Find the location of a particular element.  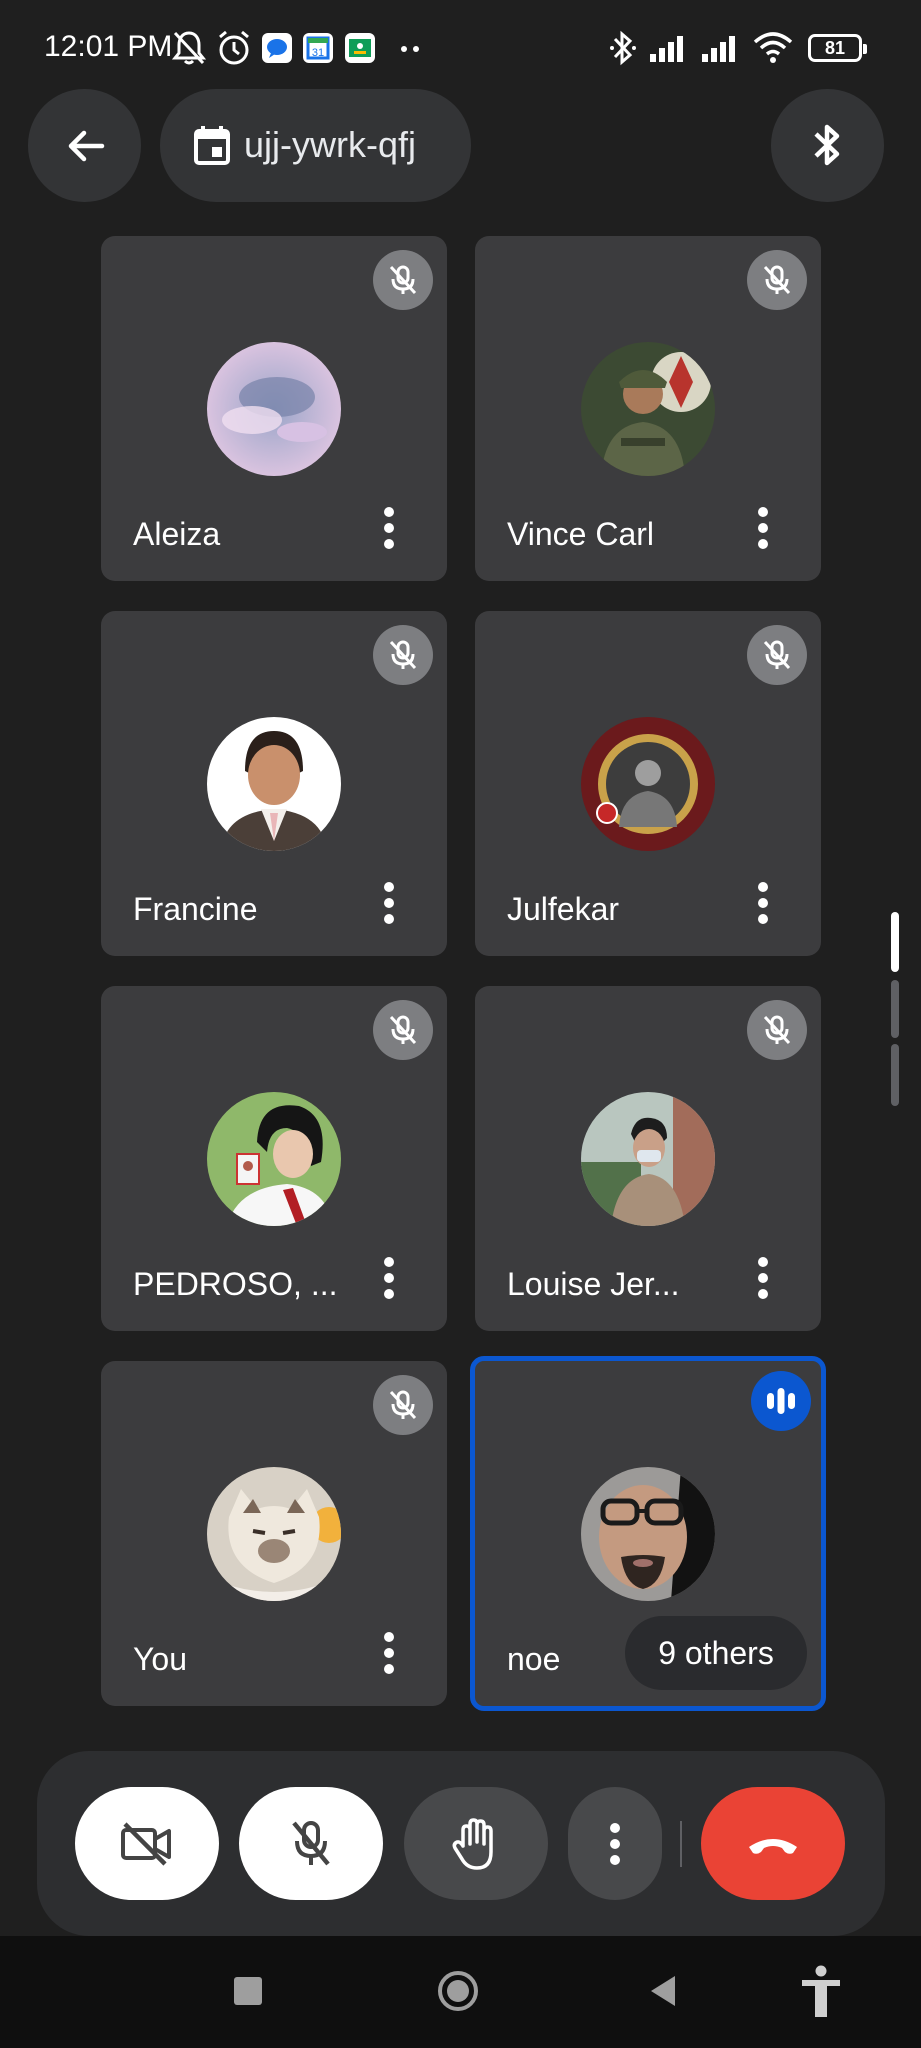

recents-icon is located at coordinates (248, 1991).